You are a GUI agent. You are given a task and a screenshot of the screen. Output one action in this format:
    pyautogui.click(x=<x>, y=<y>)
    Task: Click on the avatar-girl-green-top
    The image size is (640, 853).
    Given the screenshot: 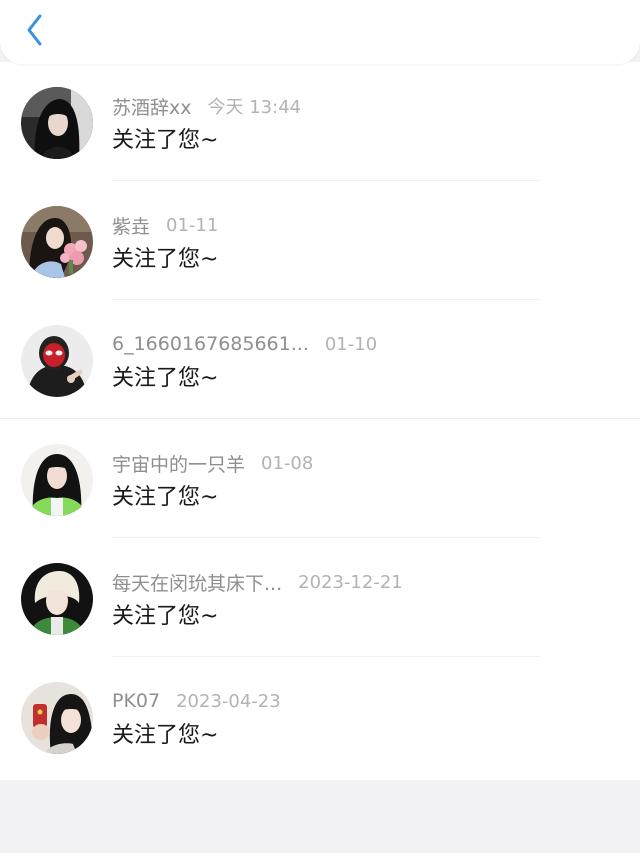 What is the action you would take?
    pyautogui.click(x=57, y=480)
    